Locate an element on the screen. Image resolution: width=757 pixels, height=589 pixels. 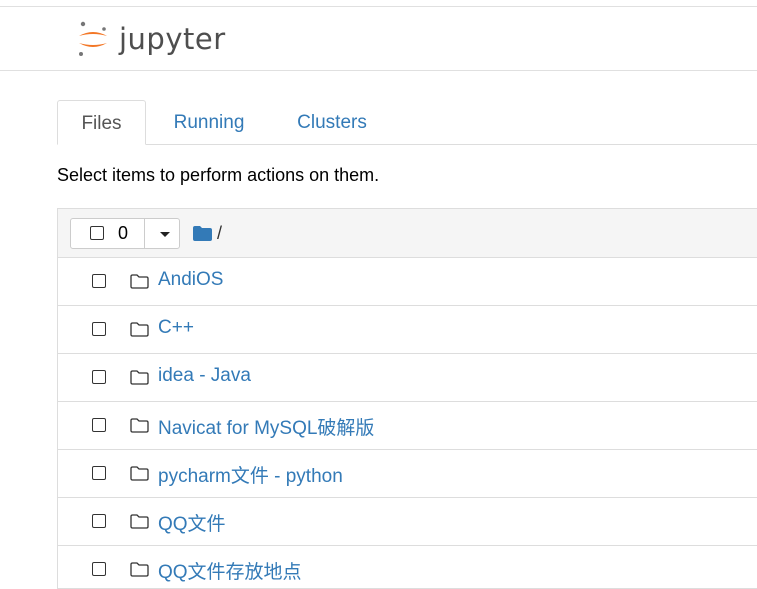
item-name: C++ is located at coordinates (176, 328).